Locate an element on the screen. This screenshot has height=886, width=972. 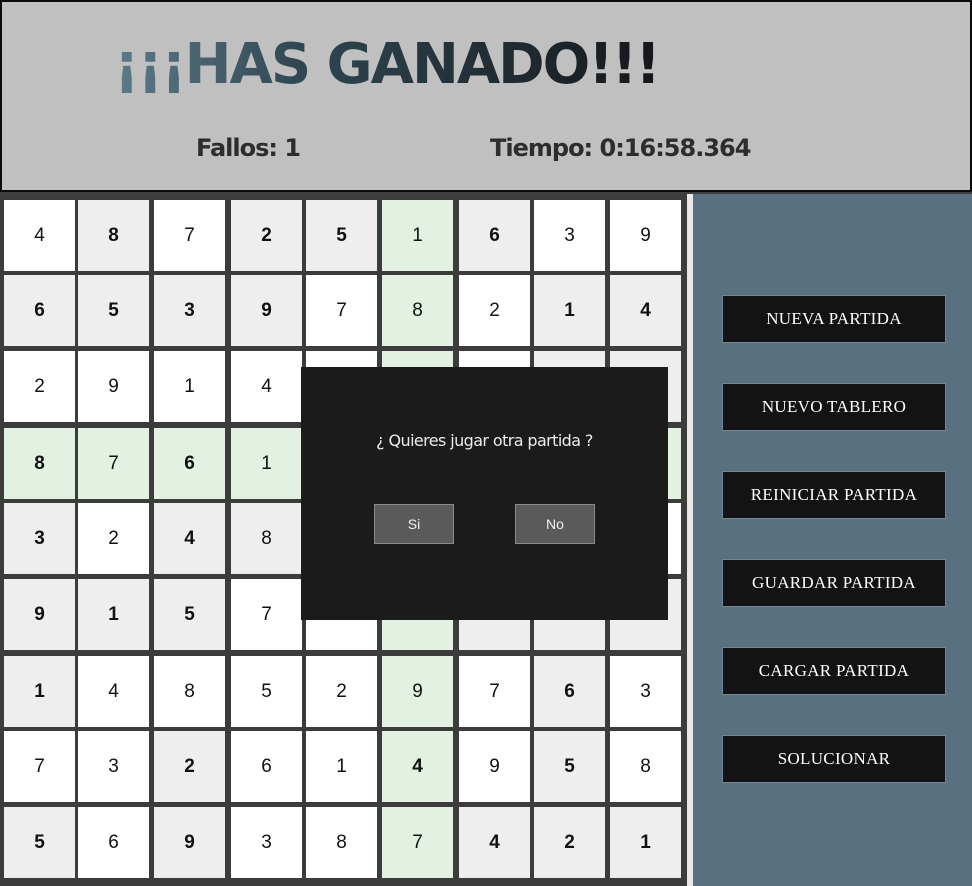
solve-button: SOLUCIONAR is located at coordinates (834, 759).